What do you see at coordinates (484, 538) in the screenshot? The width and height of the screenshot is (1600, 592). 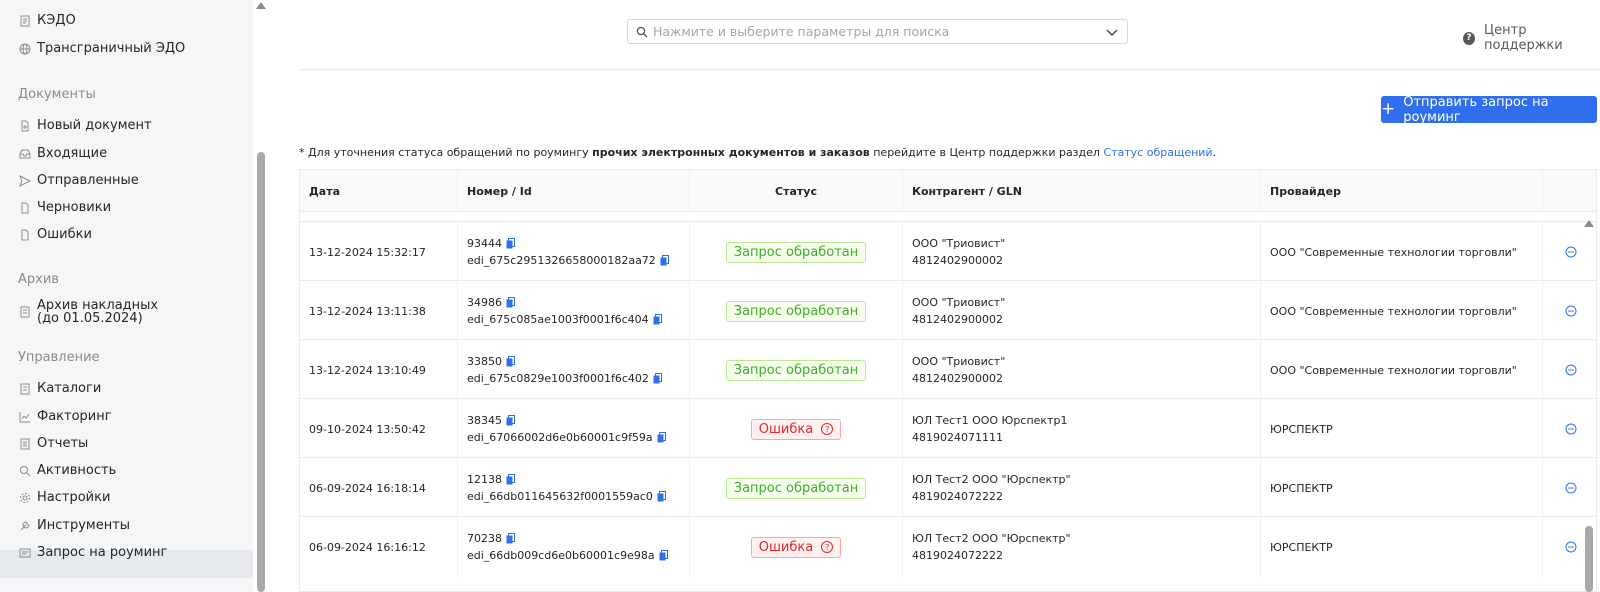 I see `request-number: 70238` at bounding box center [484, 538].